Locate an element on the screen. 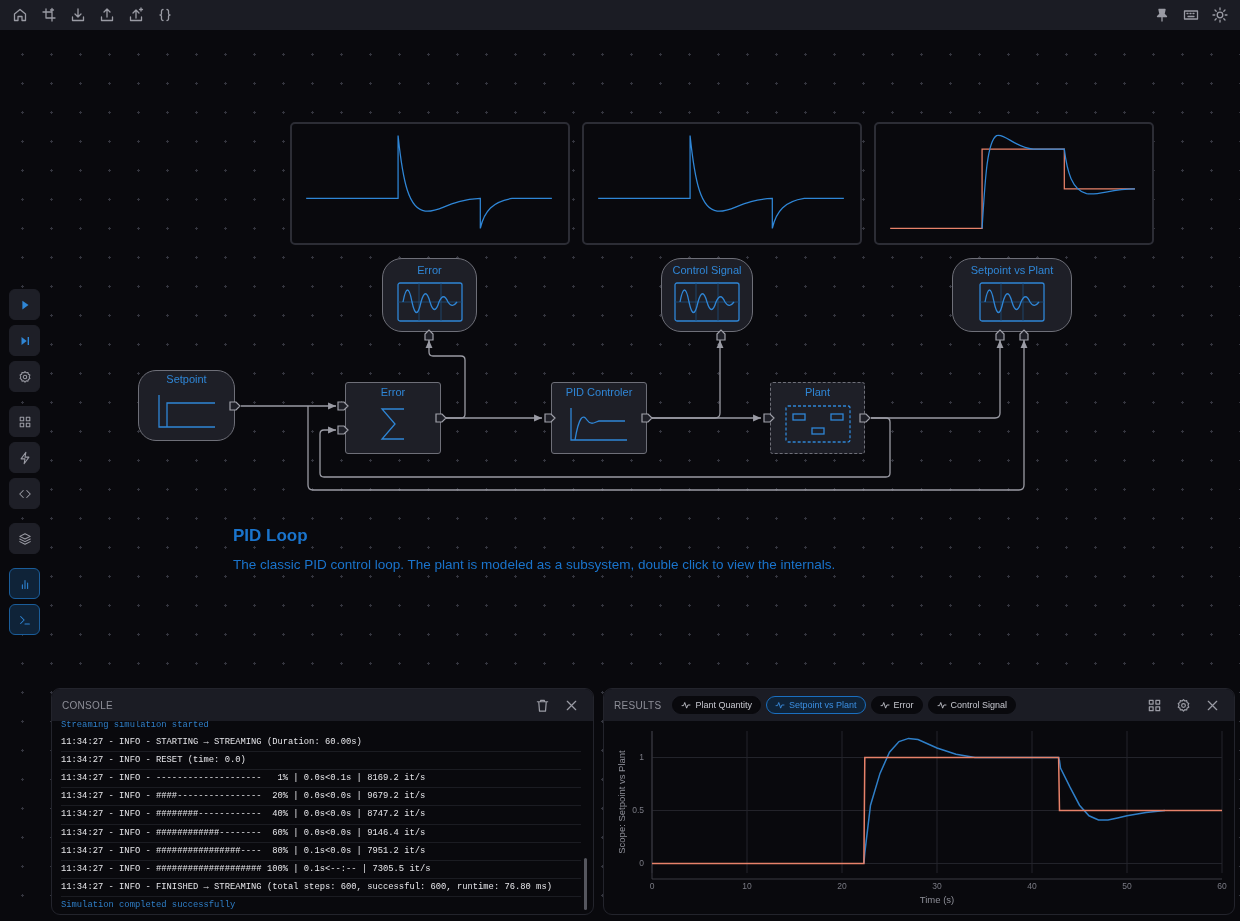  panel-title: CONSOLE is located at coordinates (87, 705).